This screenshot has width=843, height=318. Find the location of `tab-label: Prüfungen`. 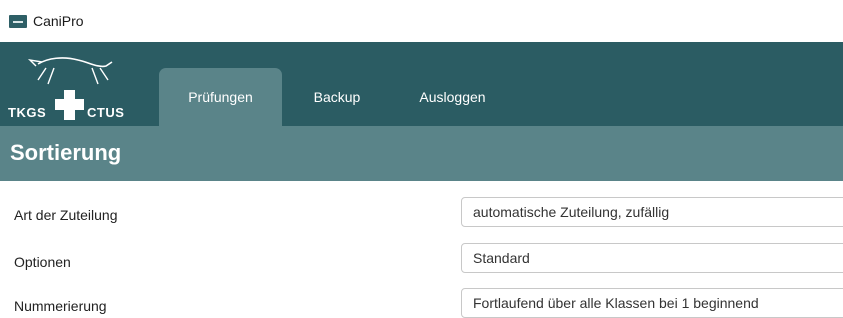

tab-label: Prüfungen is located at coordinates (220, 97).